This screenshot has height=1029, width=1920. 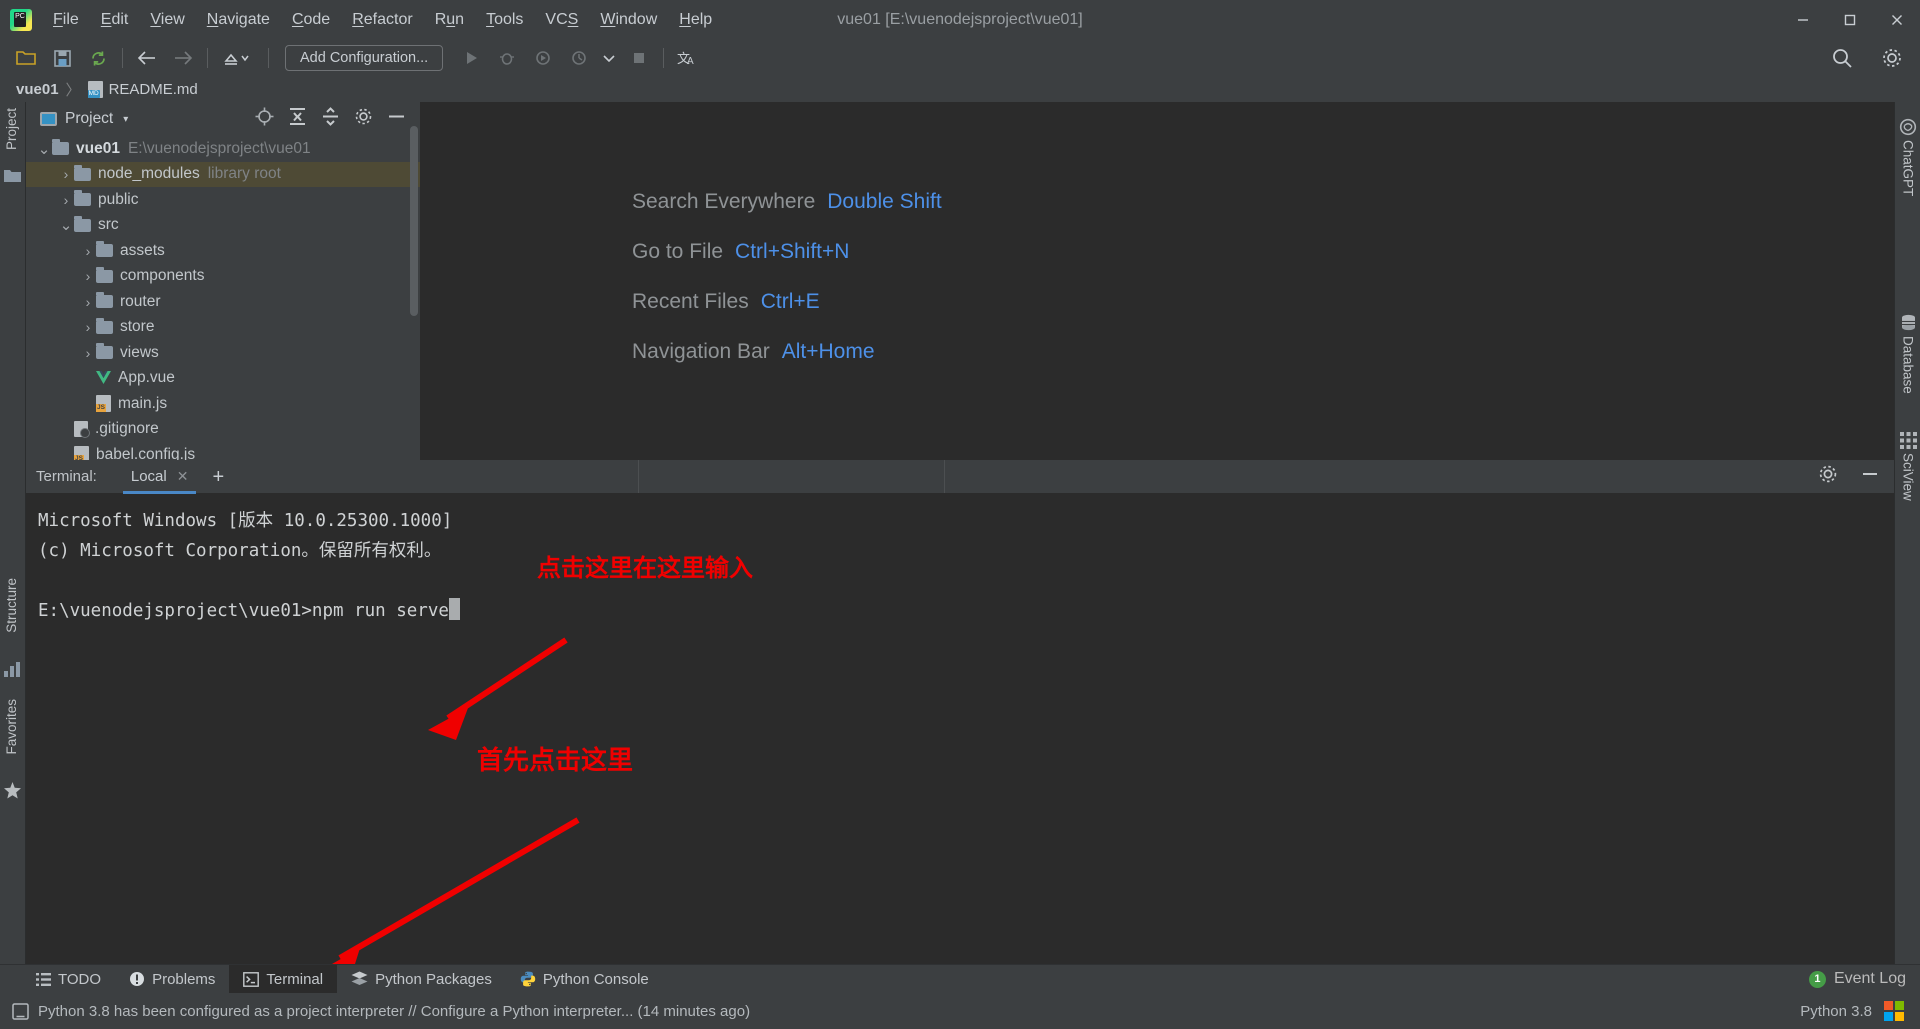 I want to click on sidebar-item-chatgpt: ChatGPT, so click(x=1907, y=157).